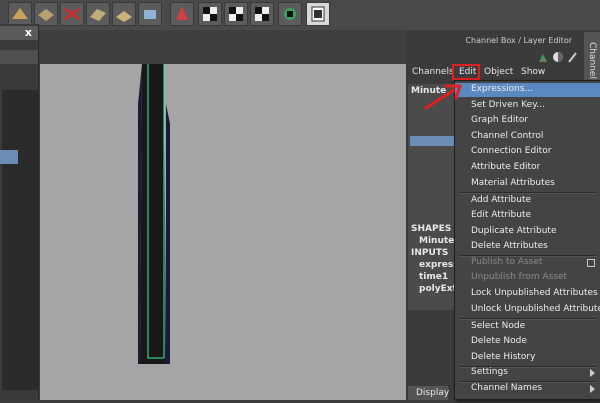 The image size is (600, 403). What do you see at coordinates (290, 14) in the screenshot?
I see `shelf-uv-icon` at bounding box center [290, 14].